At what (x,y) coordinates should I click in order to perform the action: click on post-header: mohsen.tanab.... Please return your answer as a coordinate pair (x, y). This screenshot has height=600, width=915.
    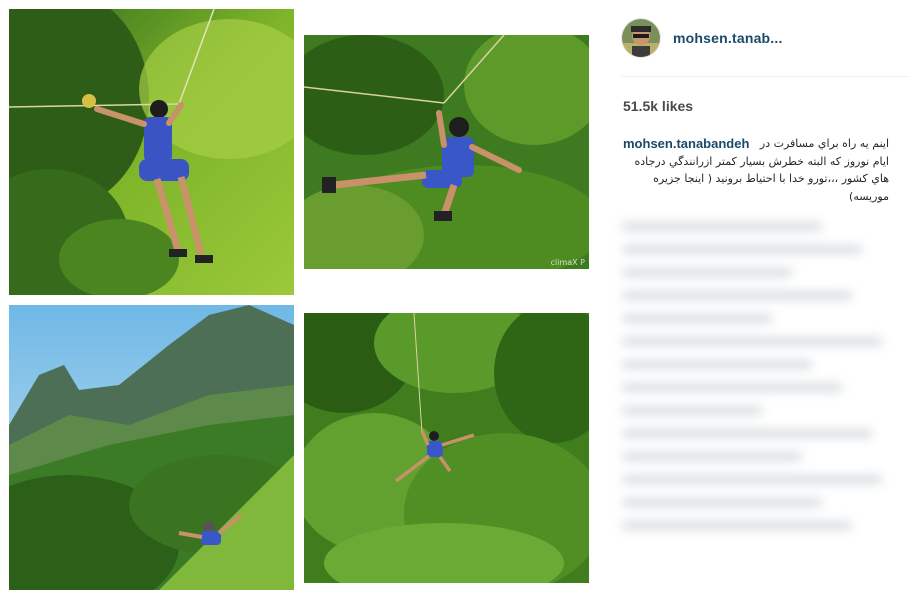
    Looking at the image, I should click on (766, 38).